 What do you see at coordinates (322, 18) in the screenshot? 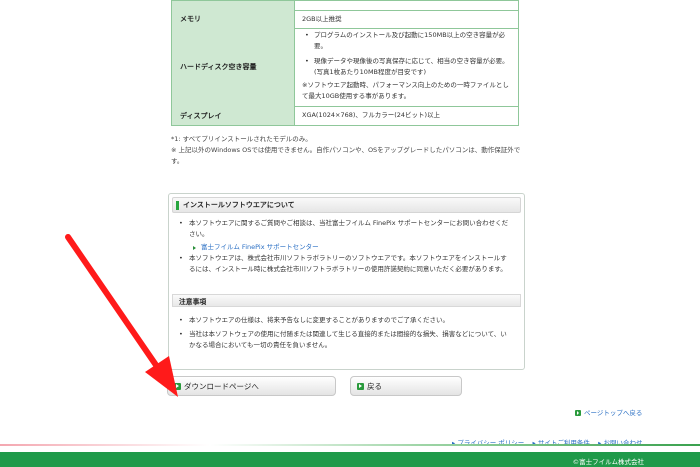
I see `spec-value-memory: 2GB以上推奨` at bounding box center [322, 18].